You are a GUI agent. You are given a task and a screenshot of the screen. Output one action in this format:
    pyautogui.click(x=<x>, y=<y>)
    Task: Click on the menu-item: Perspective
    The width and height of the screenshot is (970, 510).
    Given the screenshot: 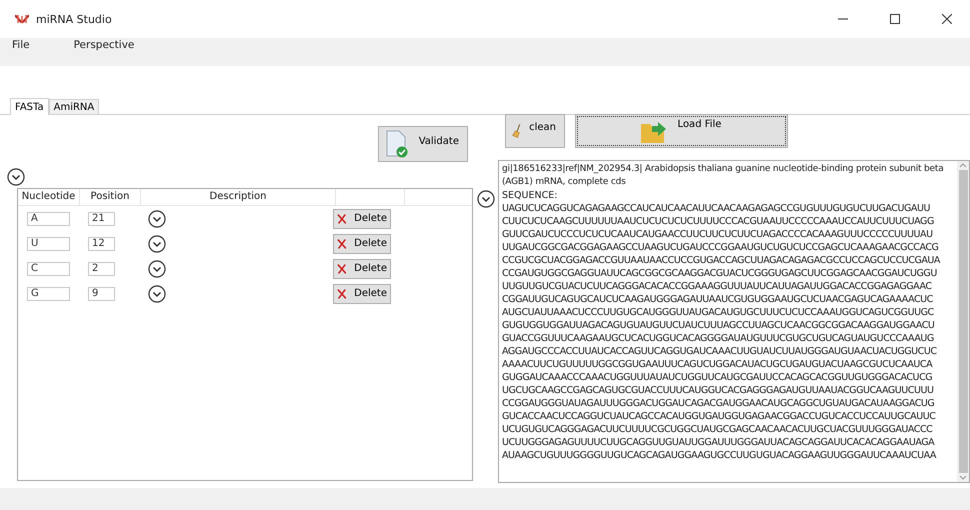 What is the action you would take?
    pyautogui.click(x=104, y=44)
    